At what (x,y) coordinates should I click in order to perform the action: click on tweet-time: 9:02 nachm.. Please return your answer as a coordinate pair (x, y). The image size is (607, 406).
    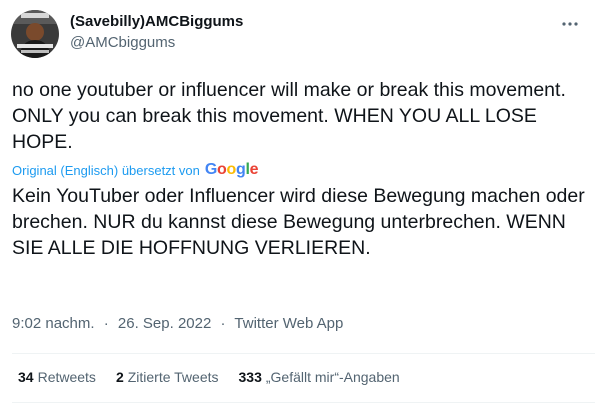
    Looking at the image, I should click on (53, 323).